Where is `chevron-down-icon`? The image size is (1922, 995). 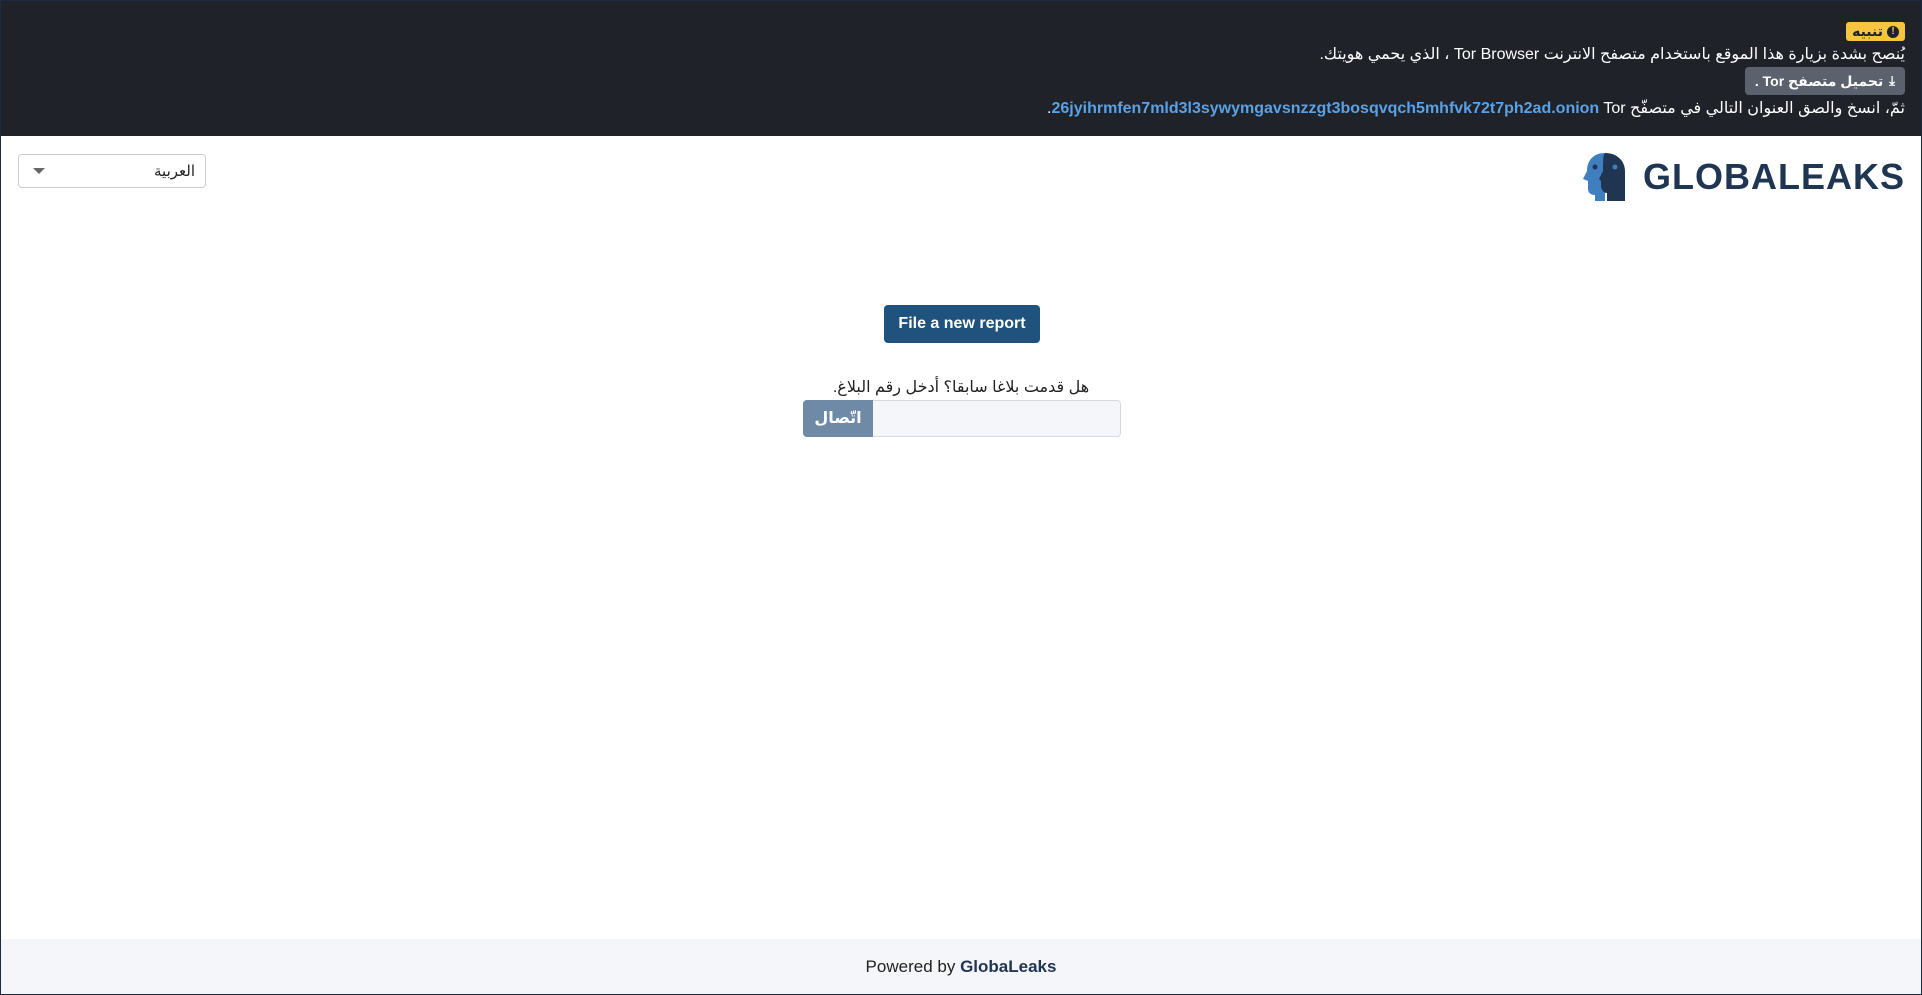
chevron-down-icon is located at coordinates (39, 171).